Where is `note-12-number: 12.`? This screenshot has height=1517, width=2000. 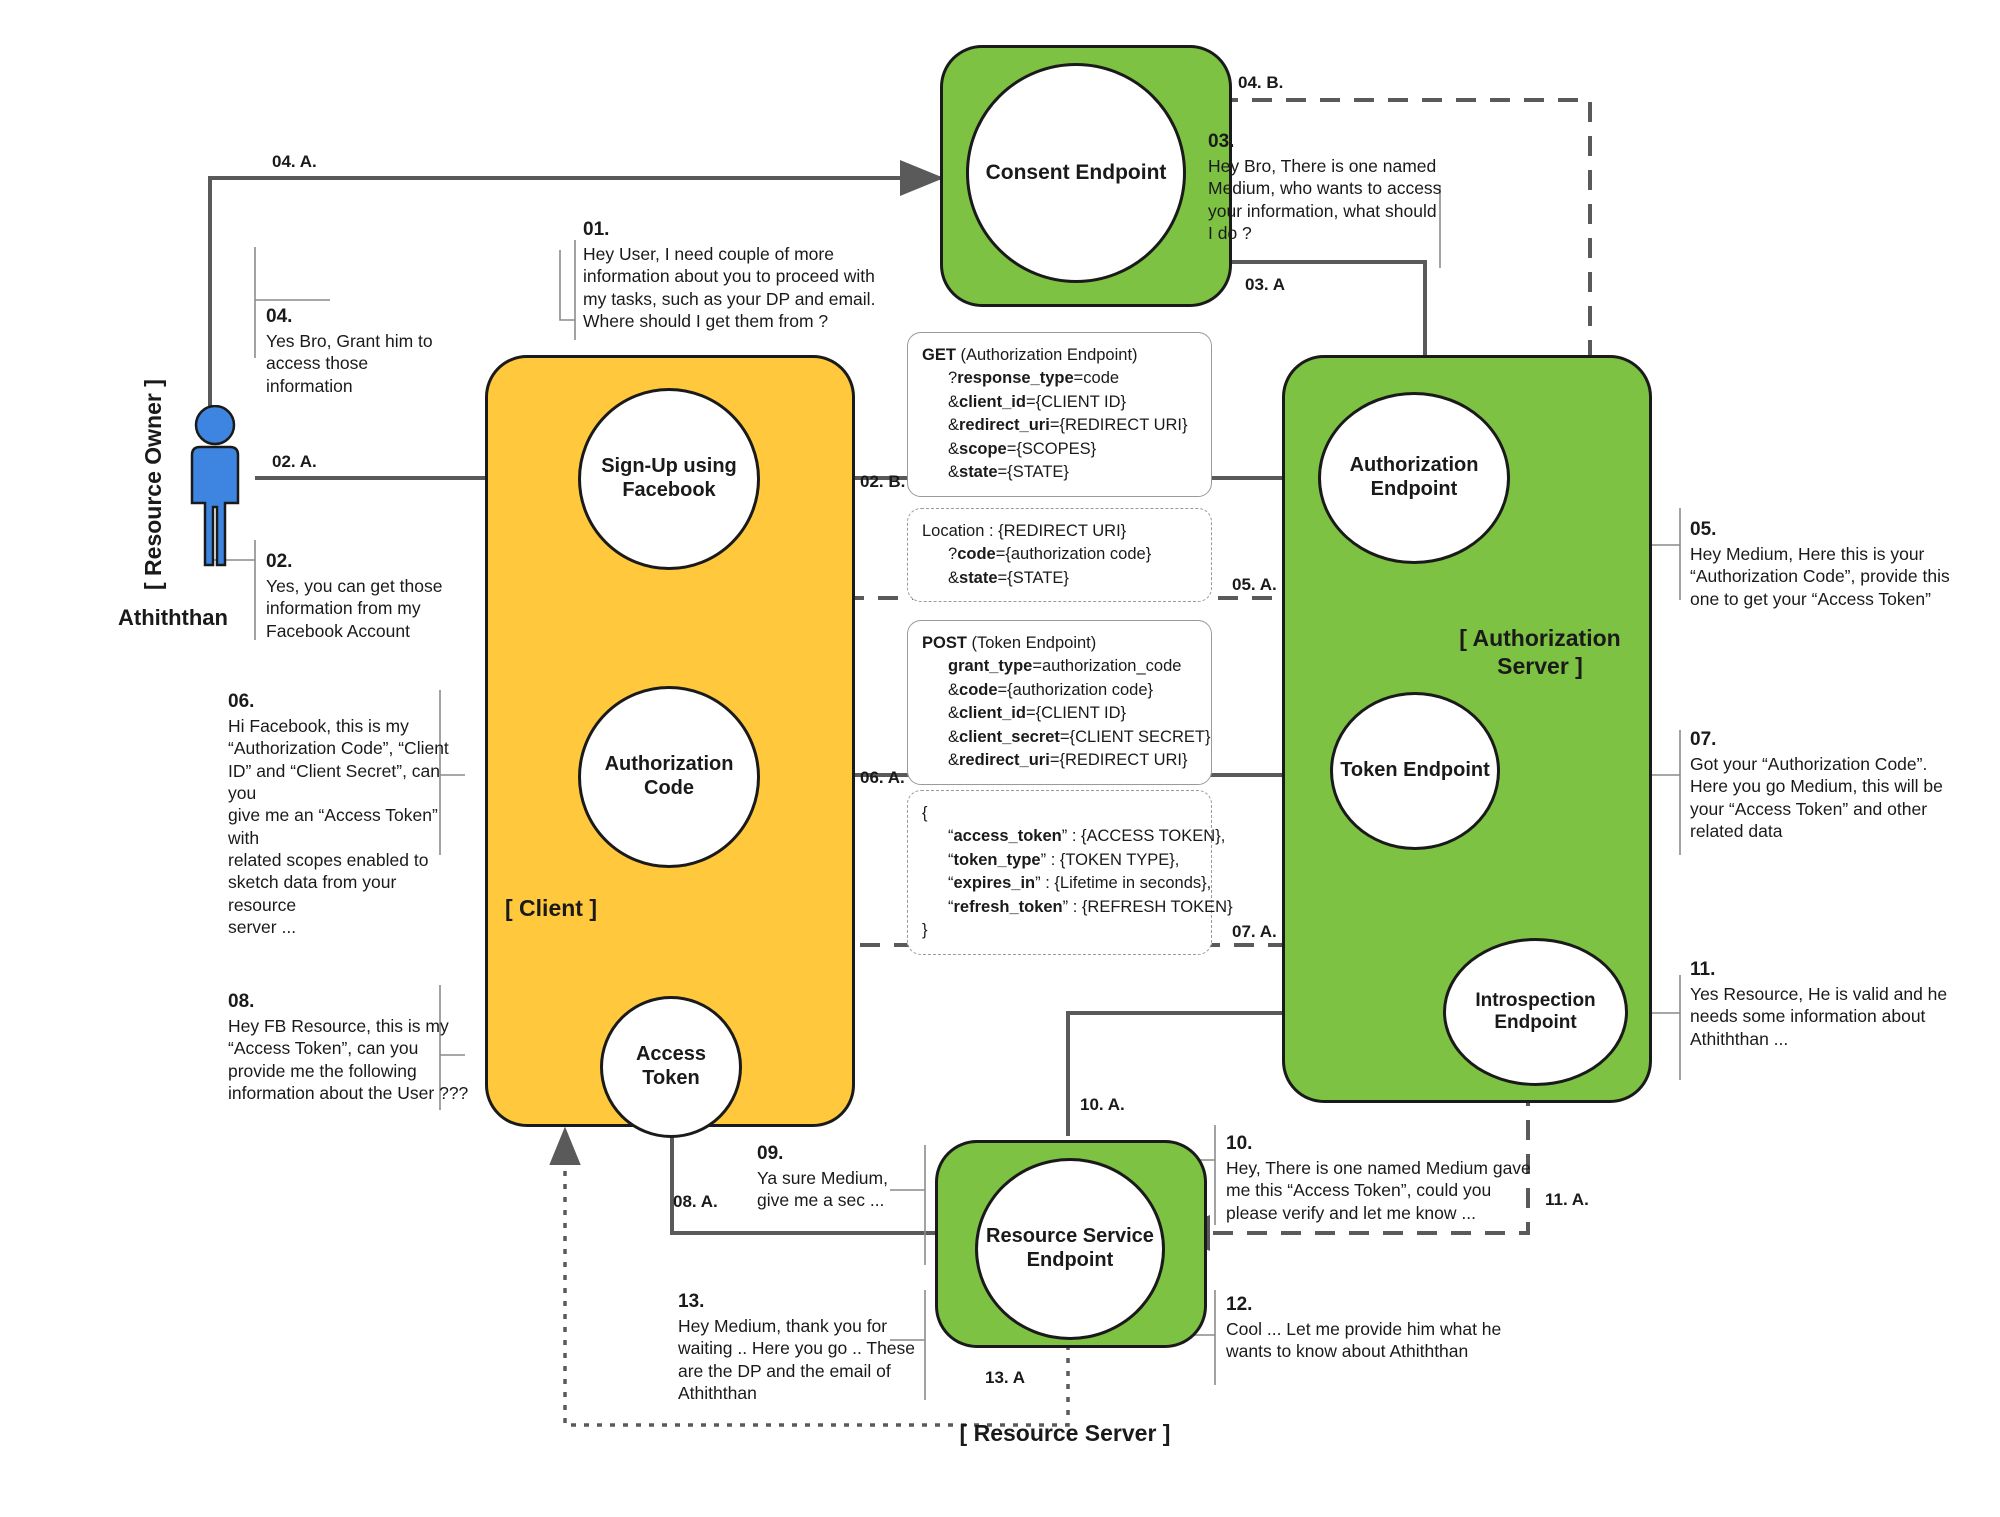
note-12-number: 12. is located at coordinates (1239, 1304).